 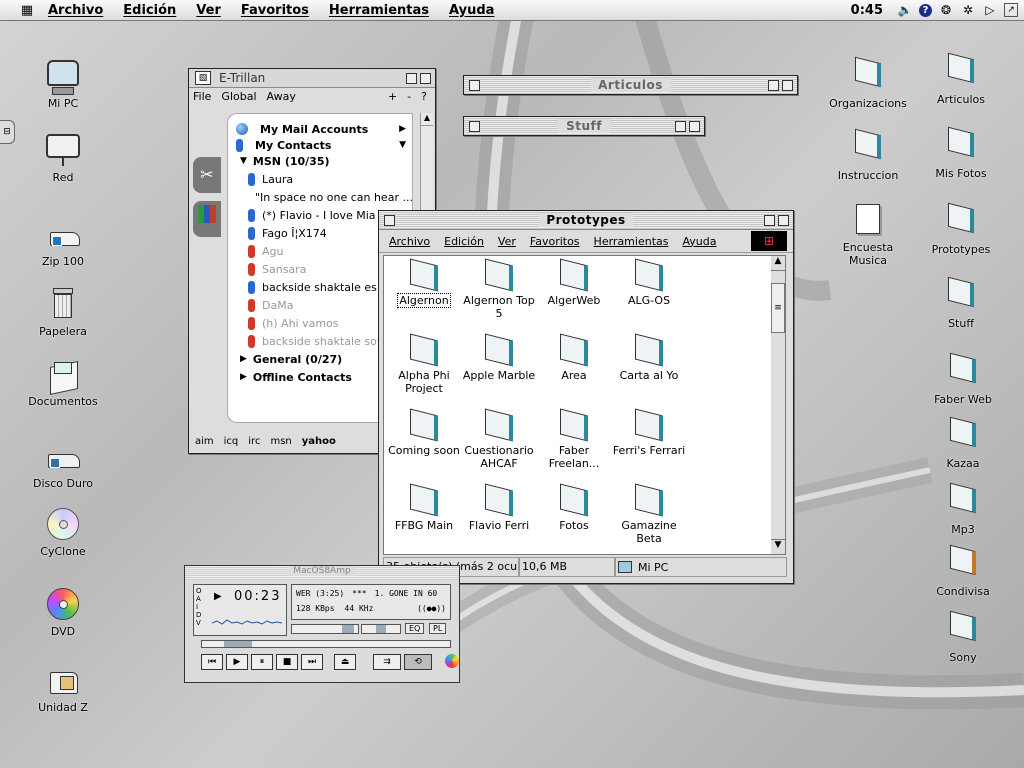 I want to click on scroll-up-icon: ▲, so click(x=778, y=263).